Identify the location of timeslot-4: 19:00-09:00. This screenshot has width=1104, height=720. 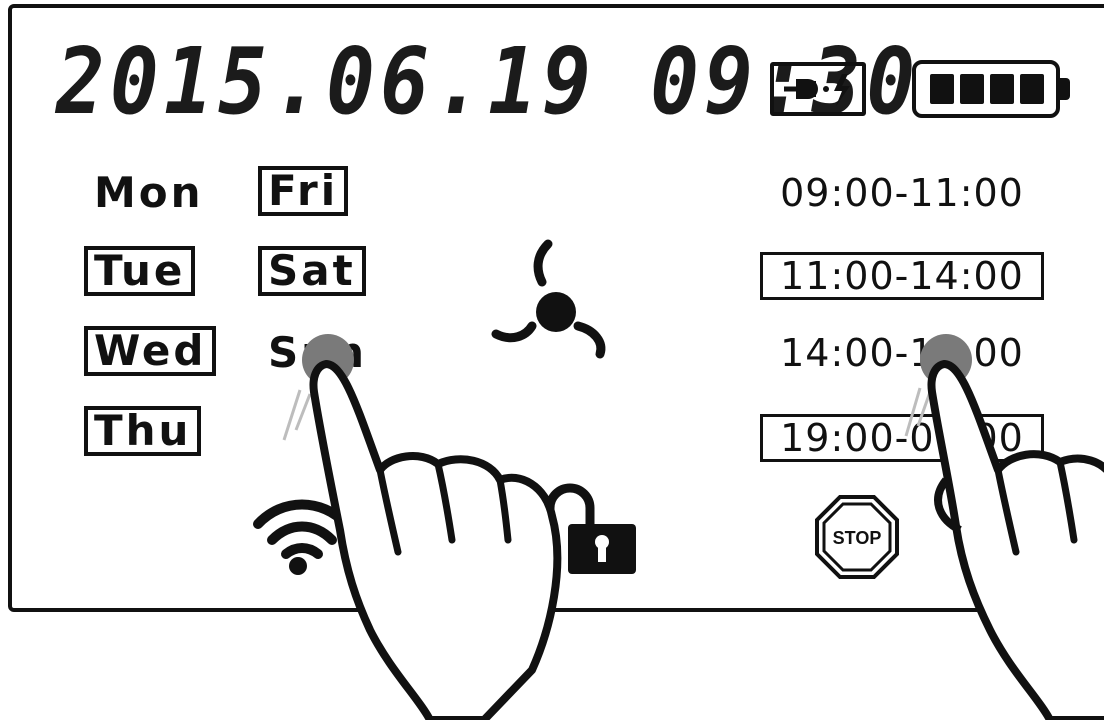
(902, 438).